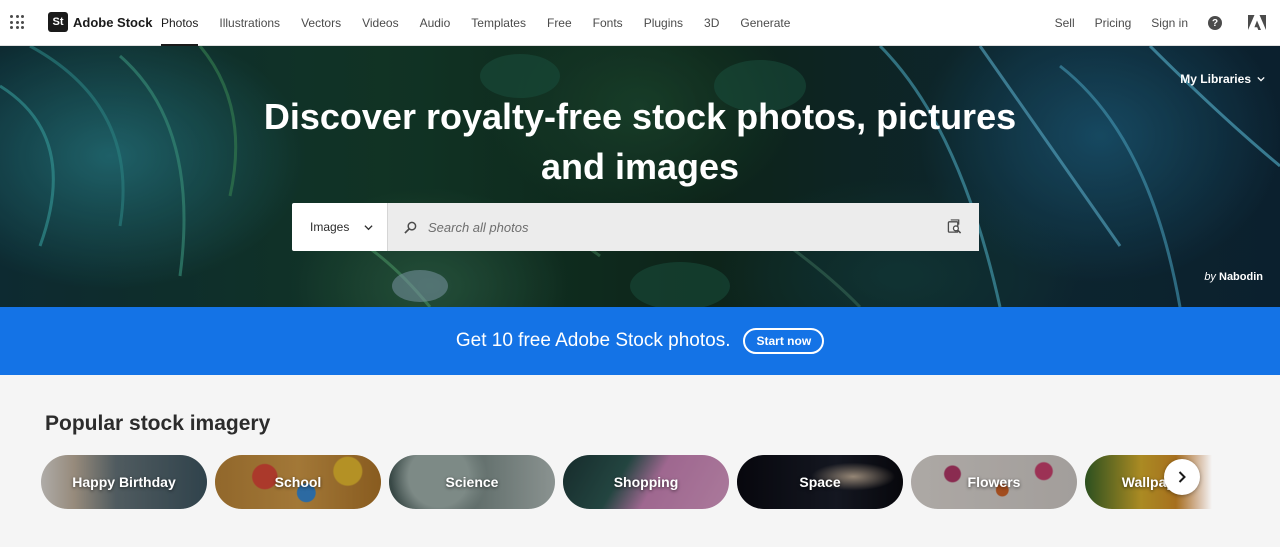  What do you see at coordinates (663, 23) in the screenshot?
I see `nav-link-plugins: Plugins` at bounding box center [663, 23].